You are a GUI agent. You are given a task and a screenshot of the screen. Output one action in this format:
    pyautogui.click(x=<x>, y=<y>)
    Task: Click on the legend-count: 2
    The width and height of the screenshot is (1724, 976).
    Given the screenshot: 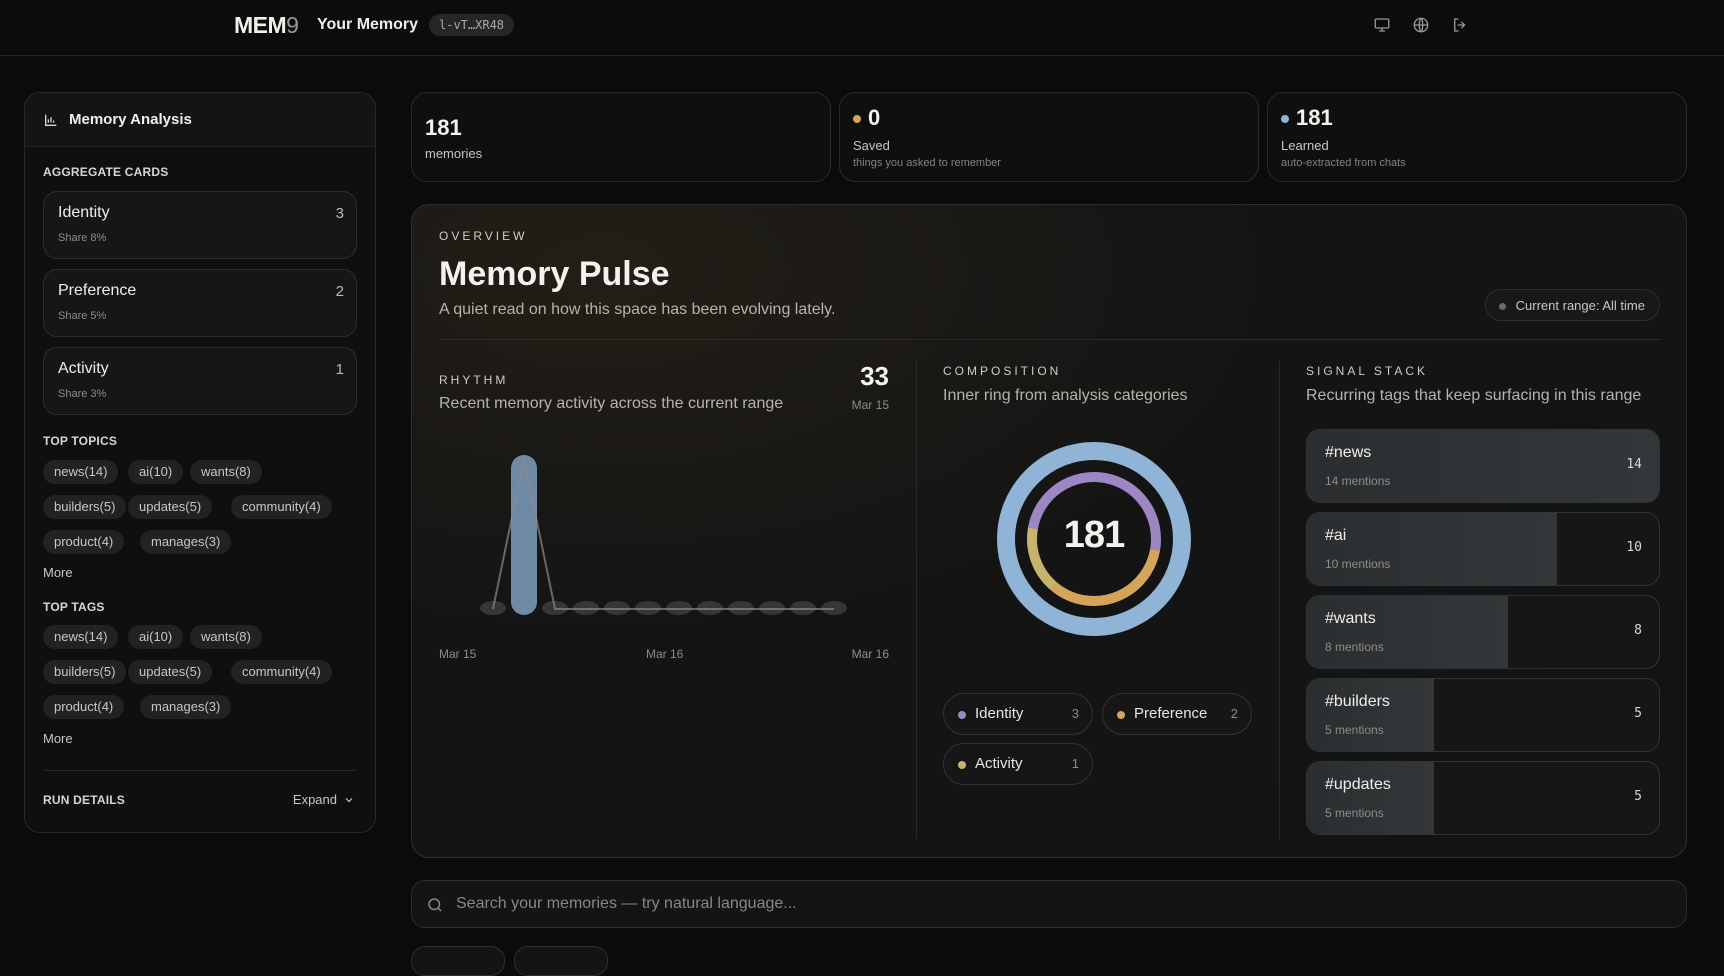 What is the action you would take?
    pyautogui.click(x=1234, y=713)
    